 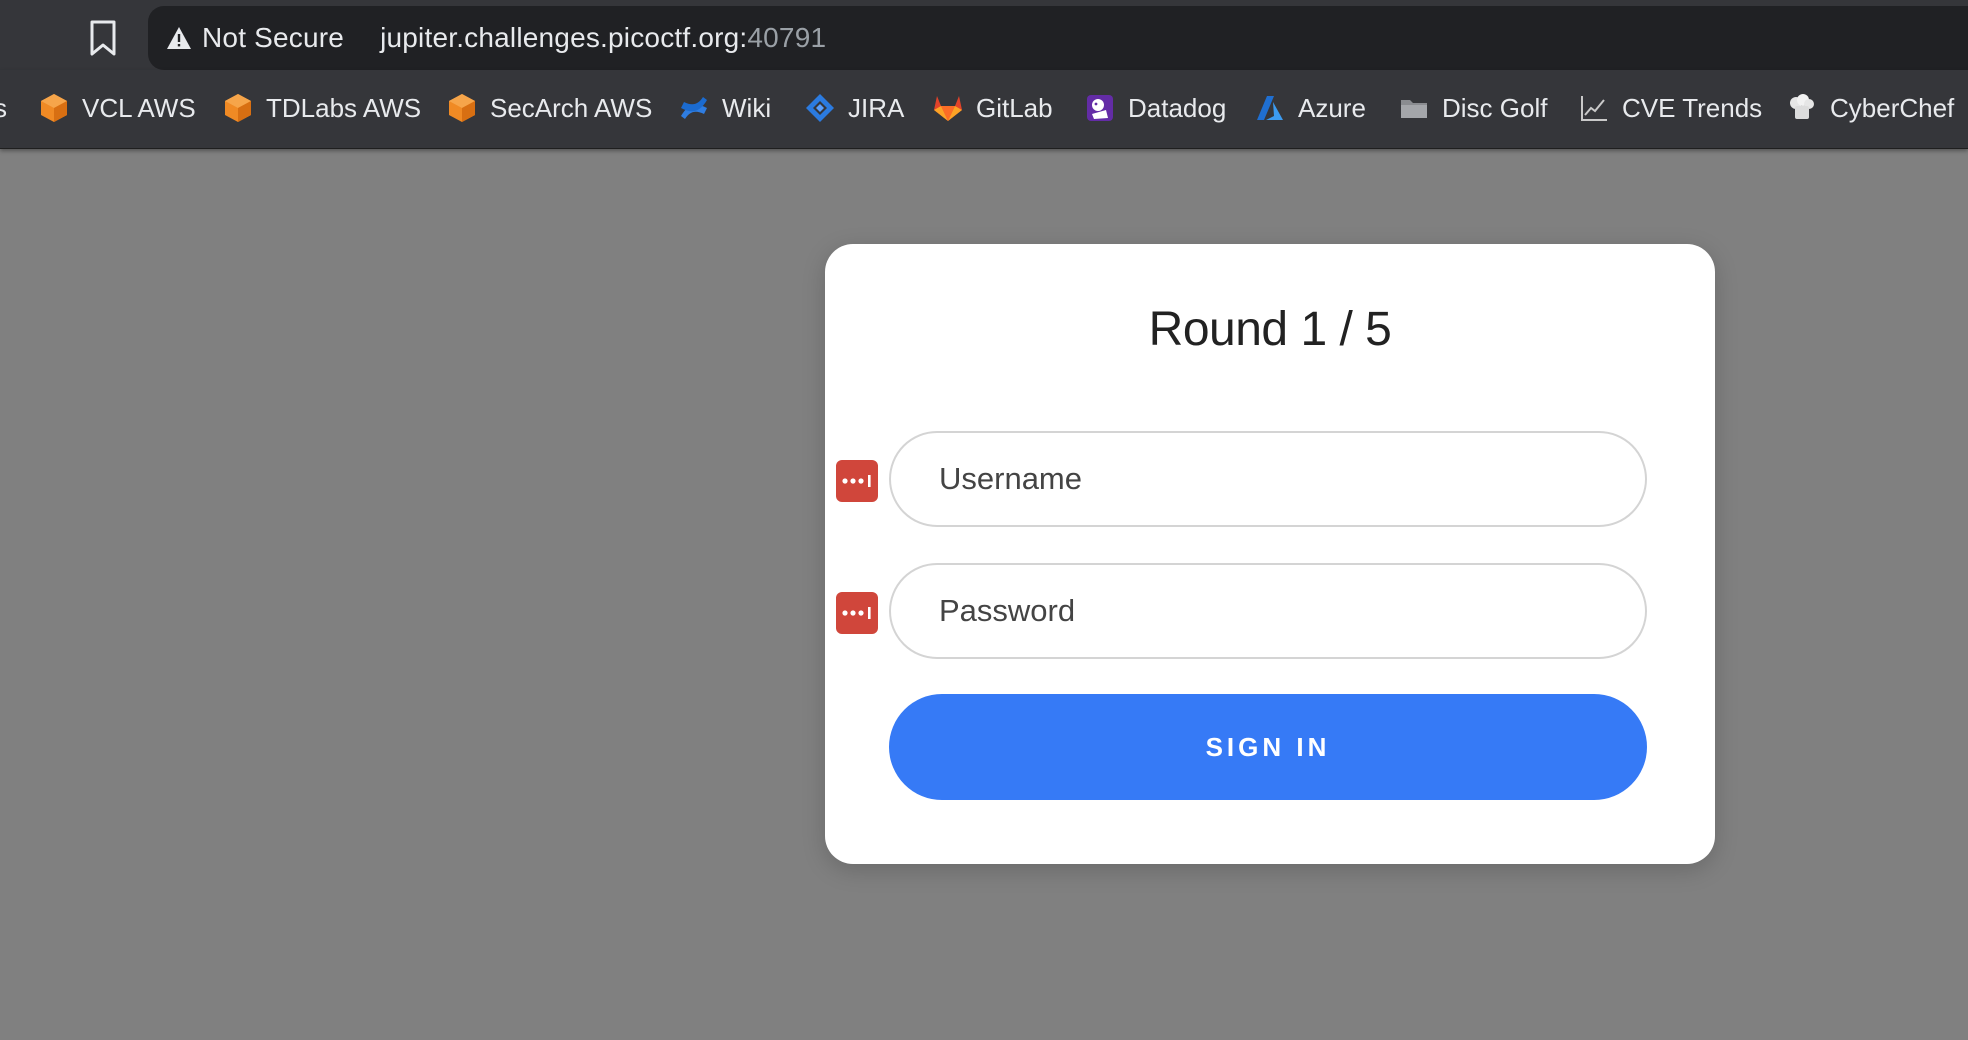 I want to click on bookmark-label: SecArch AWS, so click(x=571, y=107).